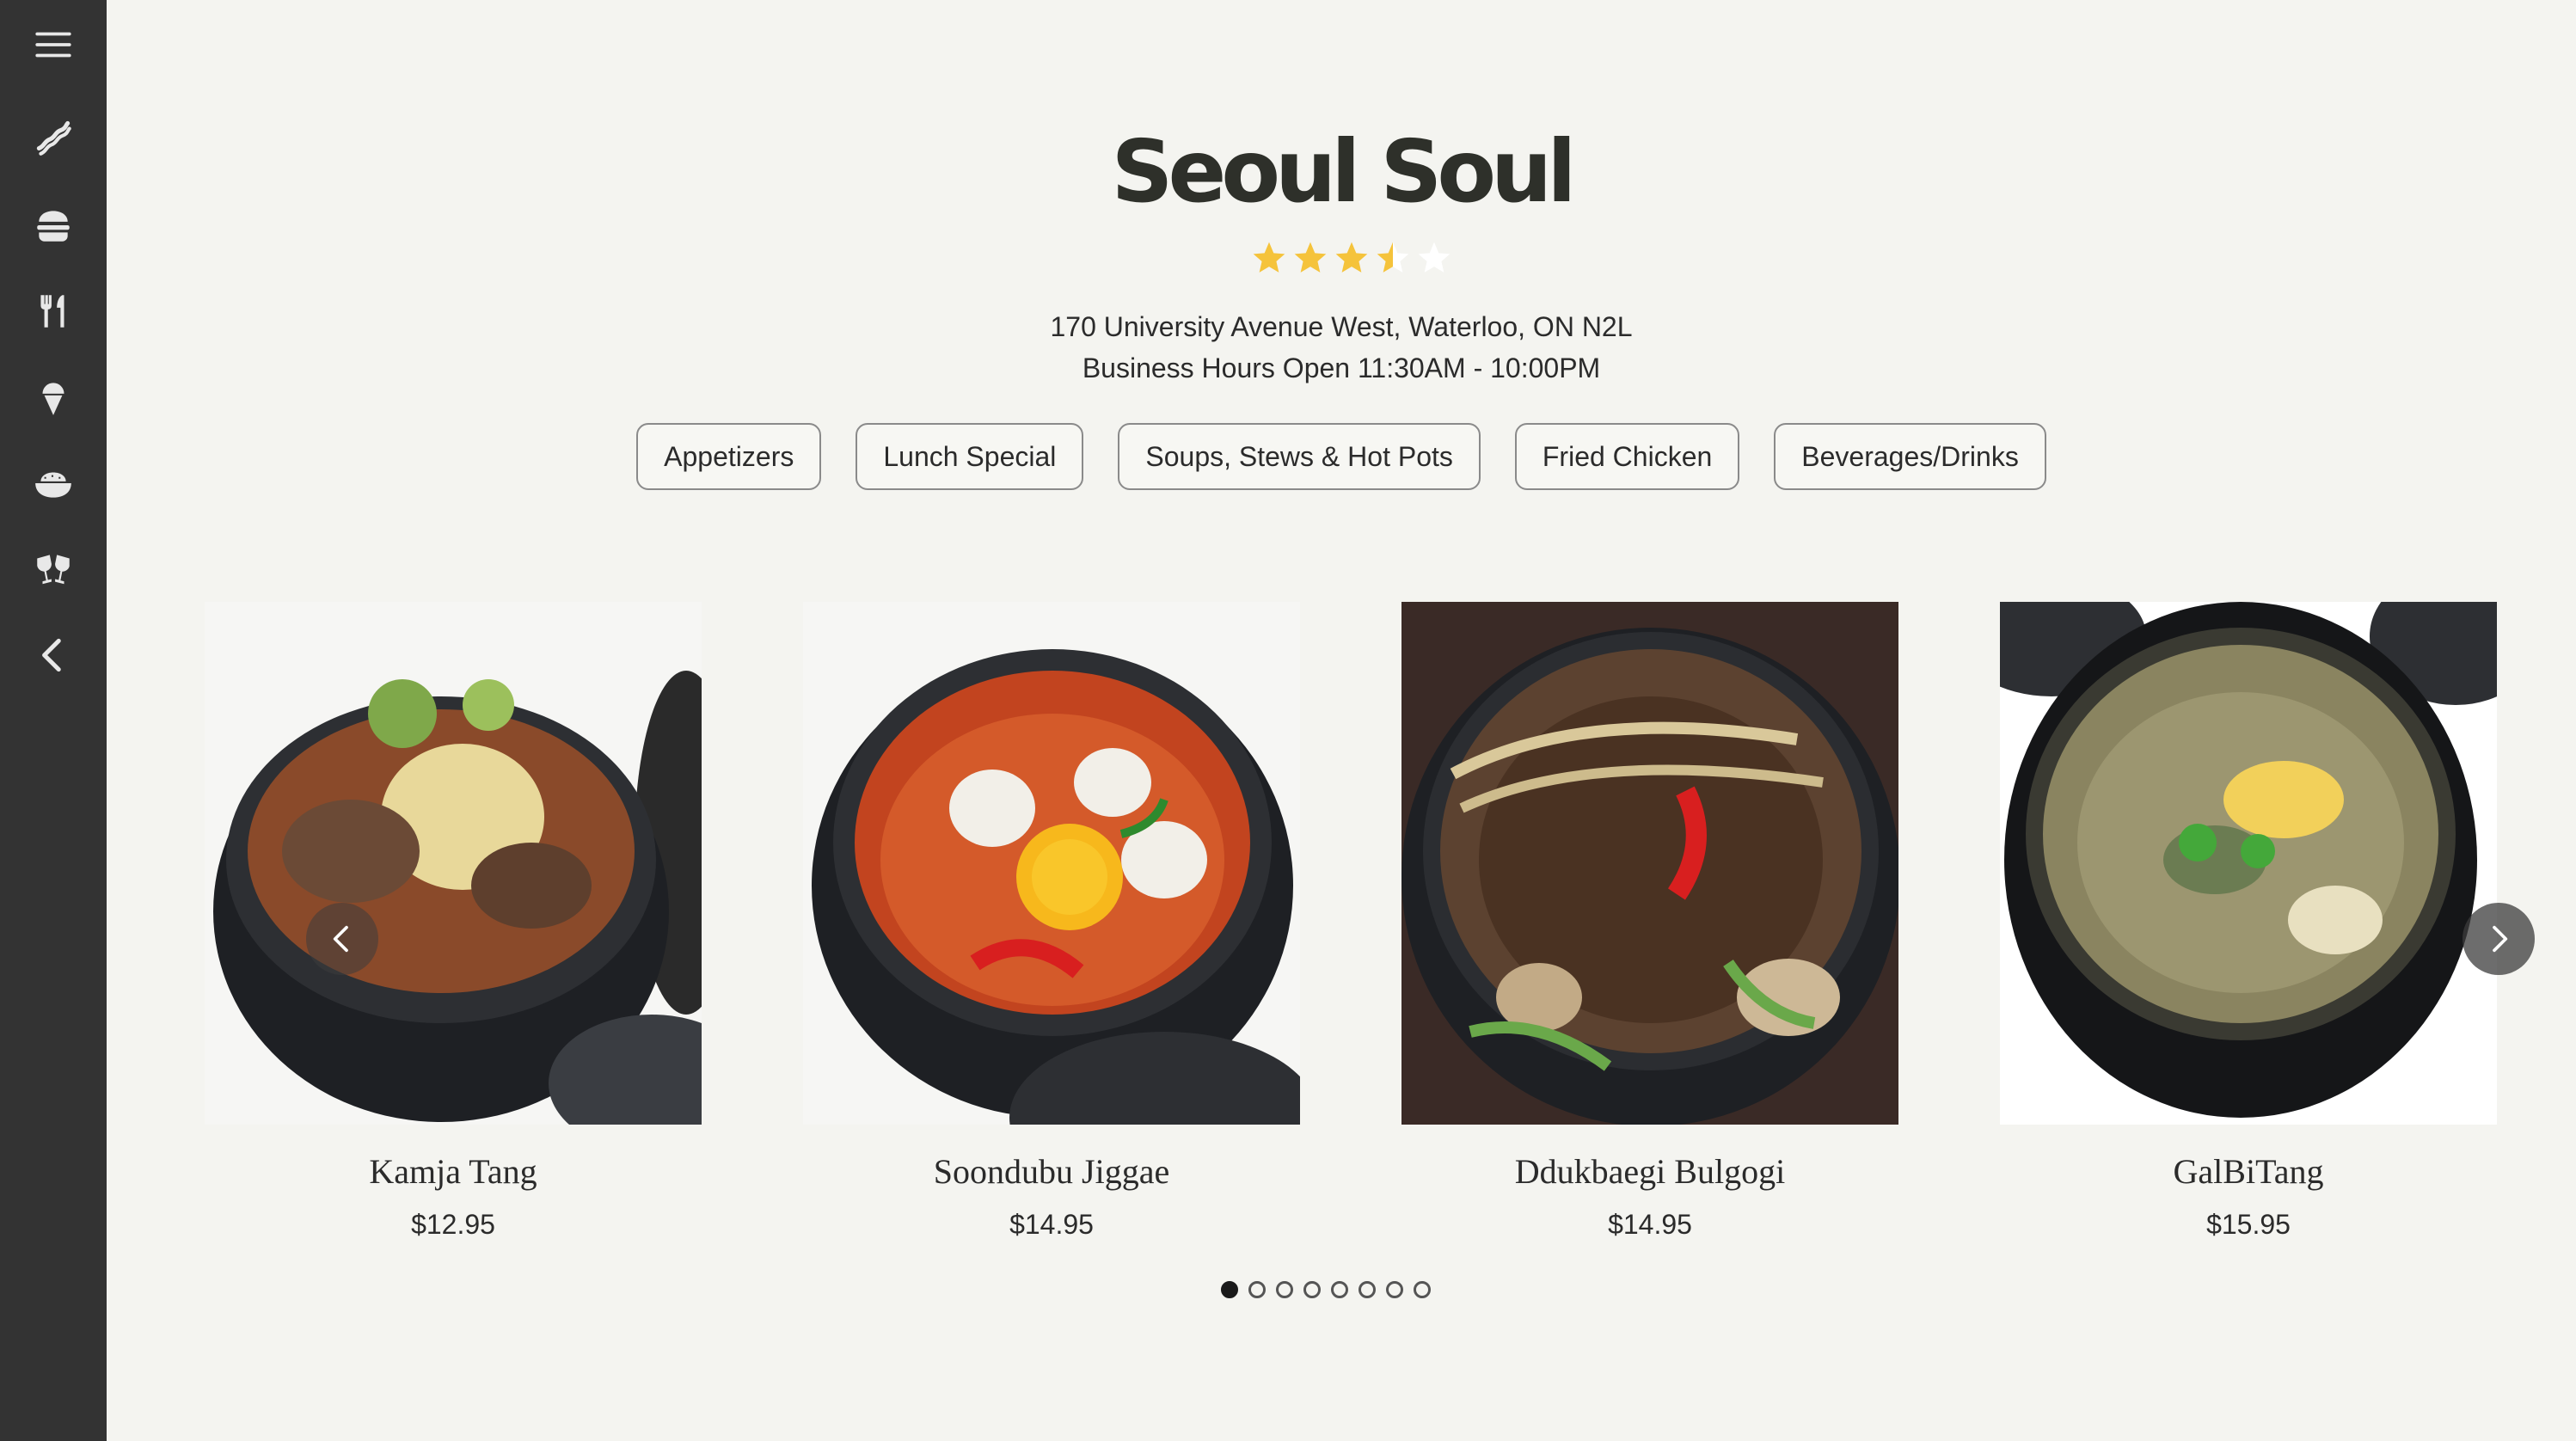 This screenshot has height=1441, width=2576. What do you see at coordinates (453, 1171) in the screenshot?
I see `dish-name: Kamja Tang` at bounding box center [453, 1171].